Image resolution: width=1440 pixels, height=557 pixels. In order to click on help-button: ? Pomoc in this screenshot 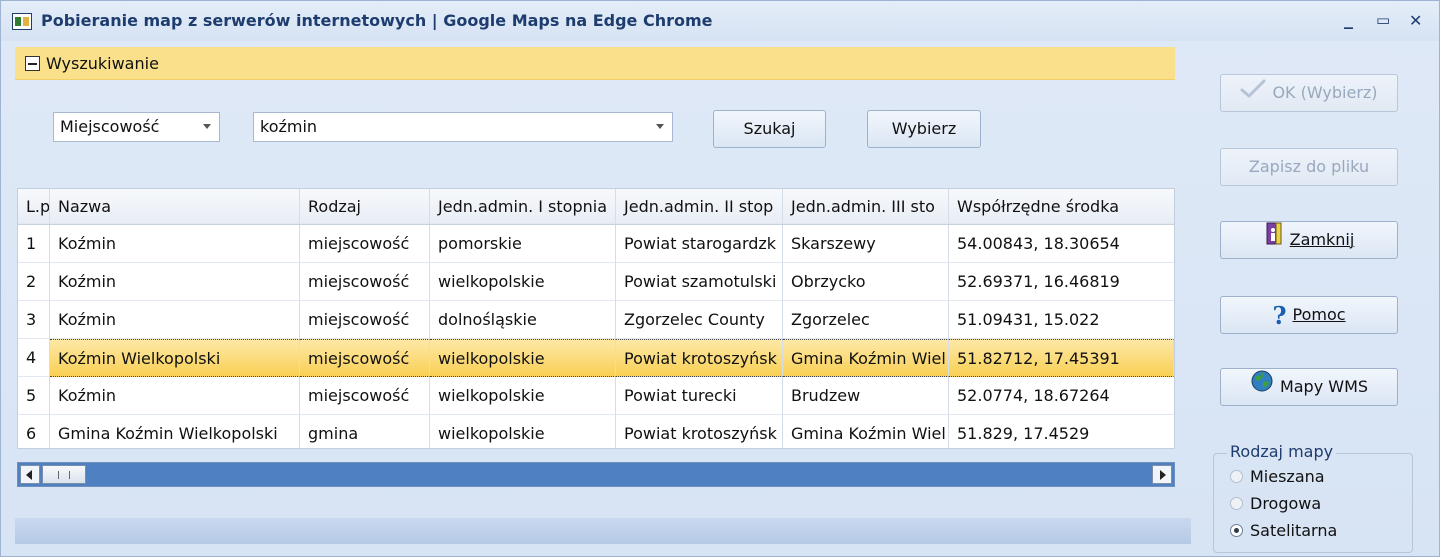, I will do `click(1309, 315)`.